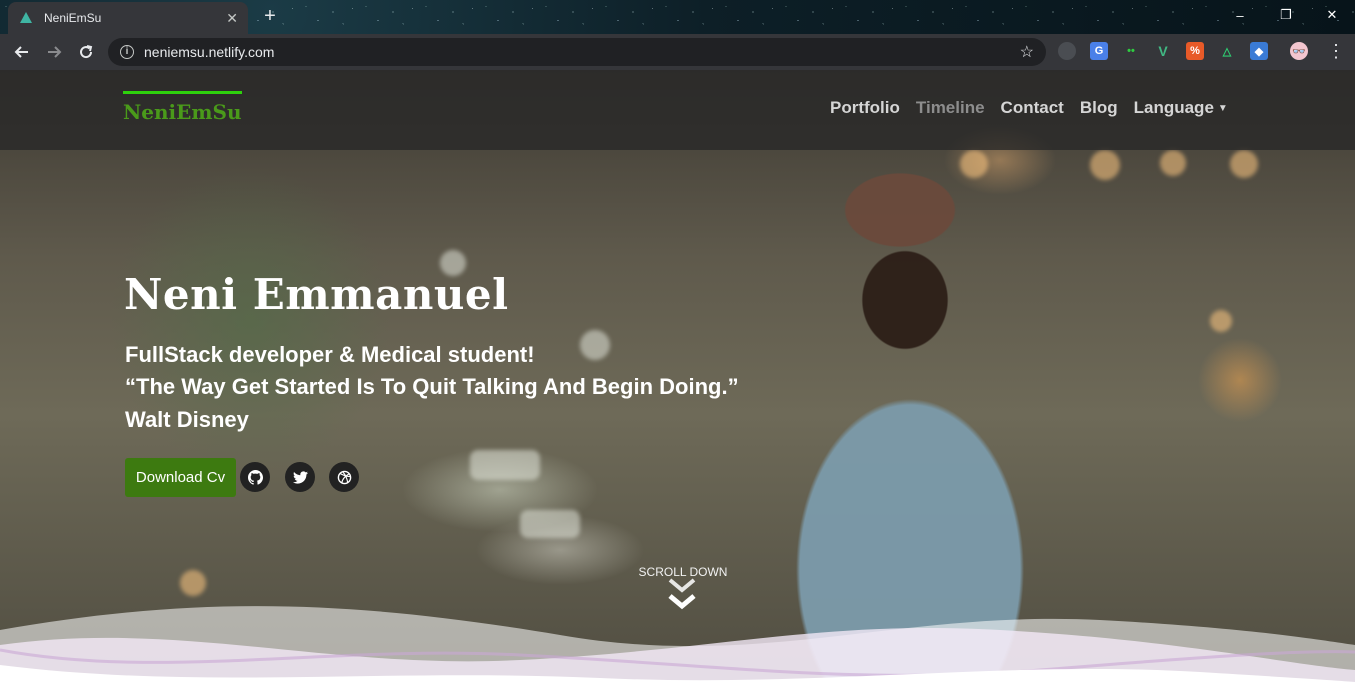 Image resolution: width=1355 pixels, height=697 pixels. What do you see at coordinates (1227, 51) in the screenshot?
I see `triangle-extension-icon: △` at bounding box center [1227, 51].